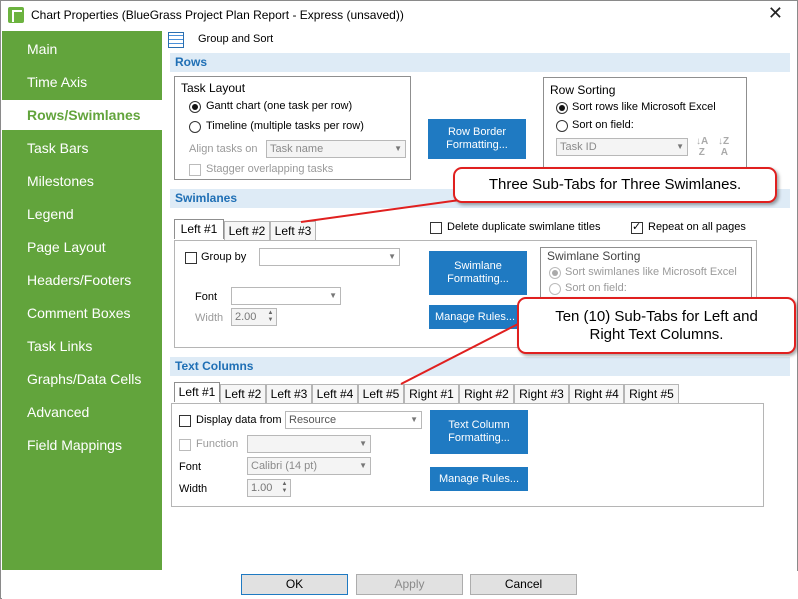 The width and height of the screenshot is (798, 599). Describe the element at coordinates (480, 62) in the screenshot. I see `rows-section-header: Rows` at that location.